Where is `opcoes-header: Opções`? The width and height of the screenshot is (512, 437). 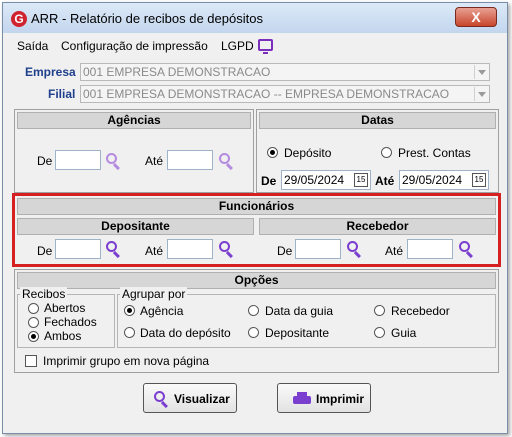
opcoes-header: Opções is located at coordinates (256, 280).